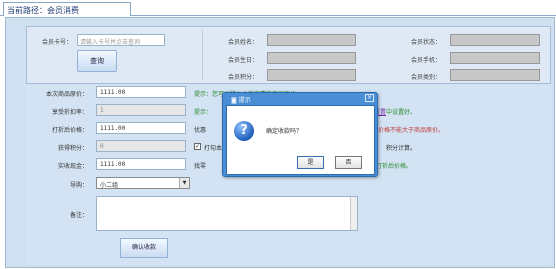 This screenshot has height=269, width=556. I want to click on divider, so click(202, 55).